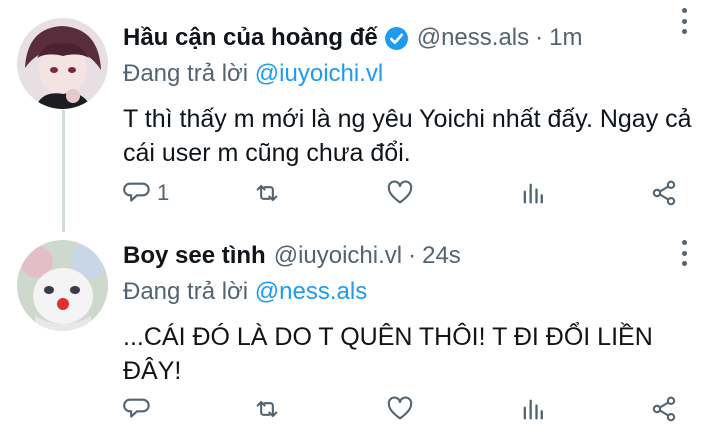  What do you see at coordinates (319, 73) in the screenshot?
I see `reply-mention-link: @iuyoichi.vl` at bounding box center [319, 73].